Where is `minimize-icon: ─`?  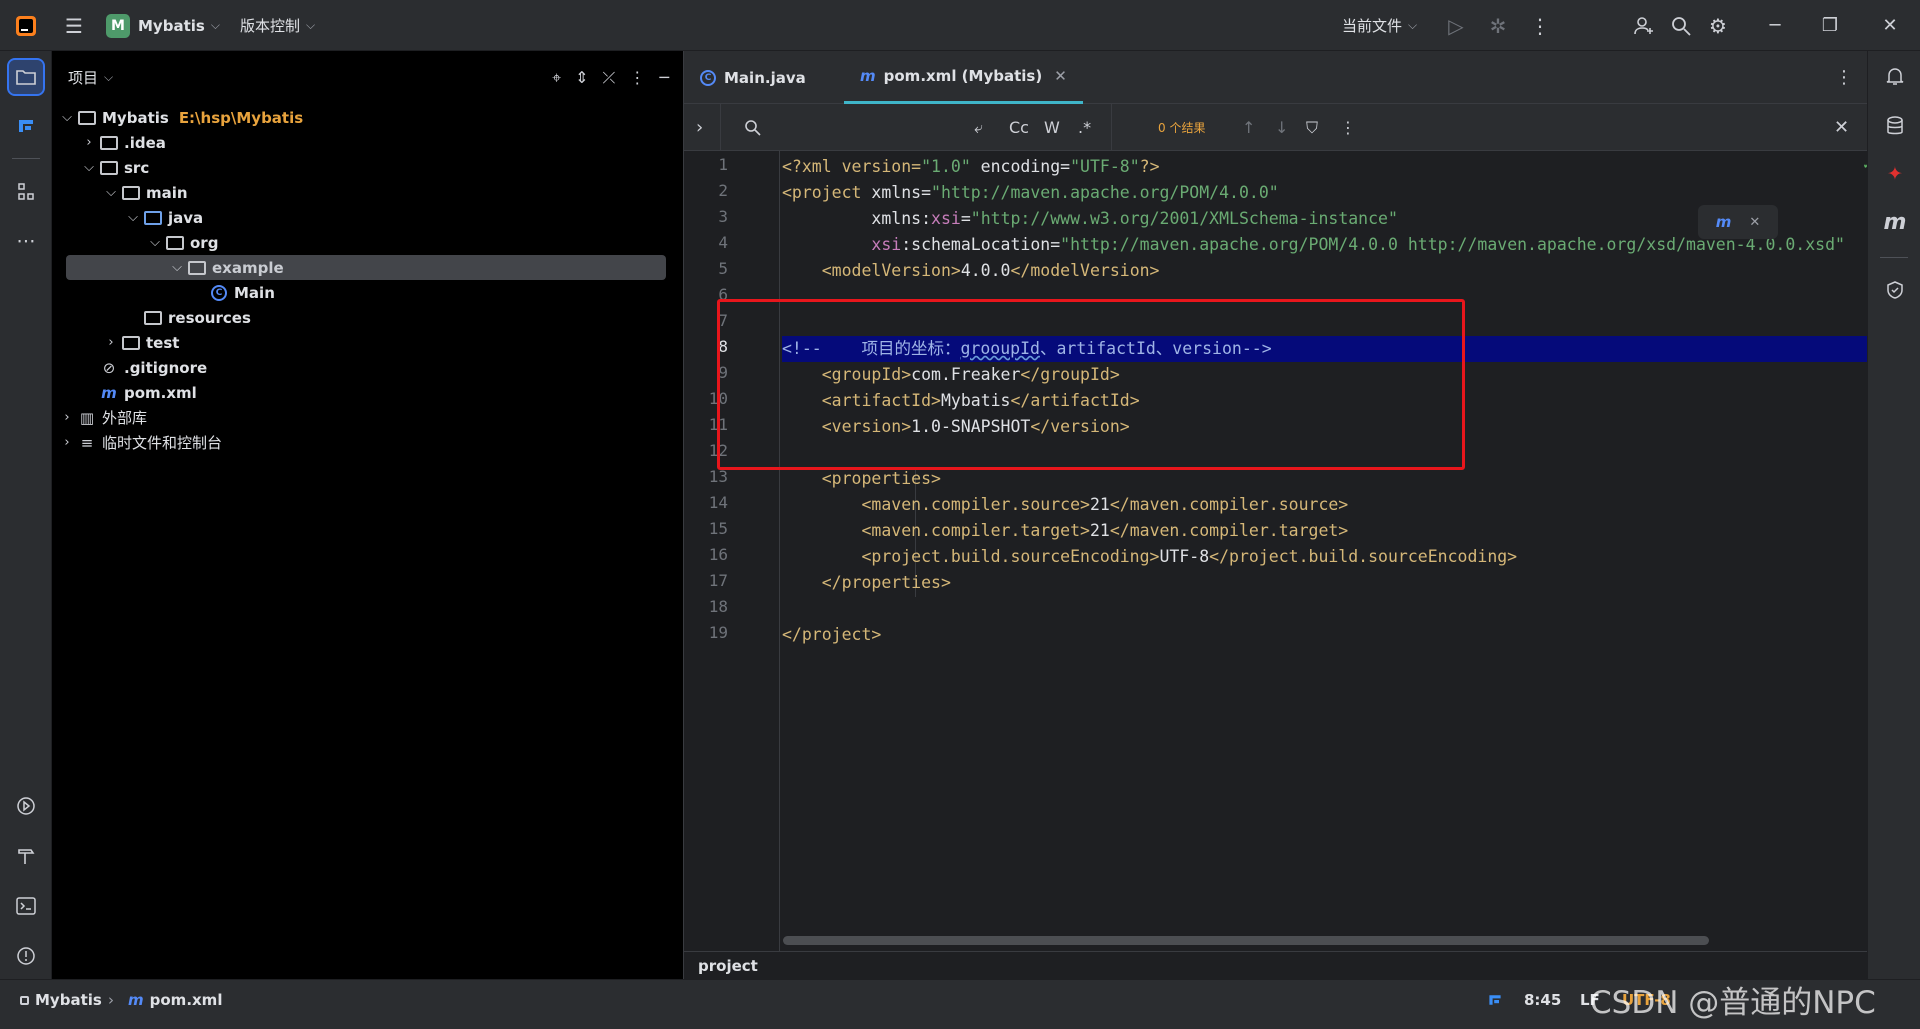
minimize-icon: ─ is located at coordinates (1775, 25).